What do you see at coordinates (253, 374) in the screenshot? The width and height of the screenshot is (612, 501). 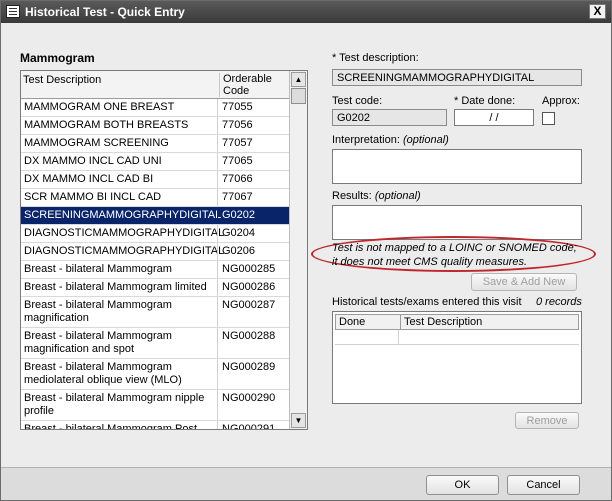 I see `orderable-code-cell: NG000289` at bounding box center [253, 374].